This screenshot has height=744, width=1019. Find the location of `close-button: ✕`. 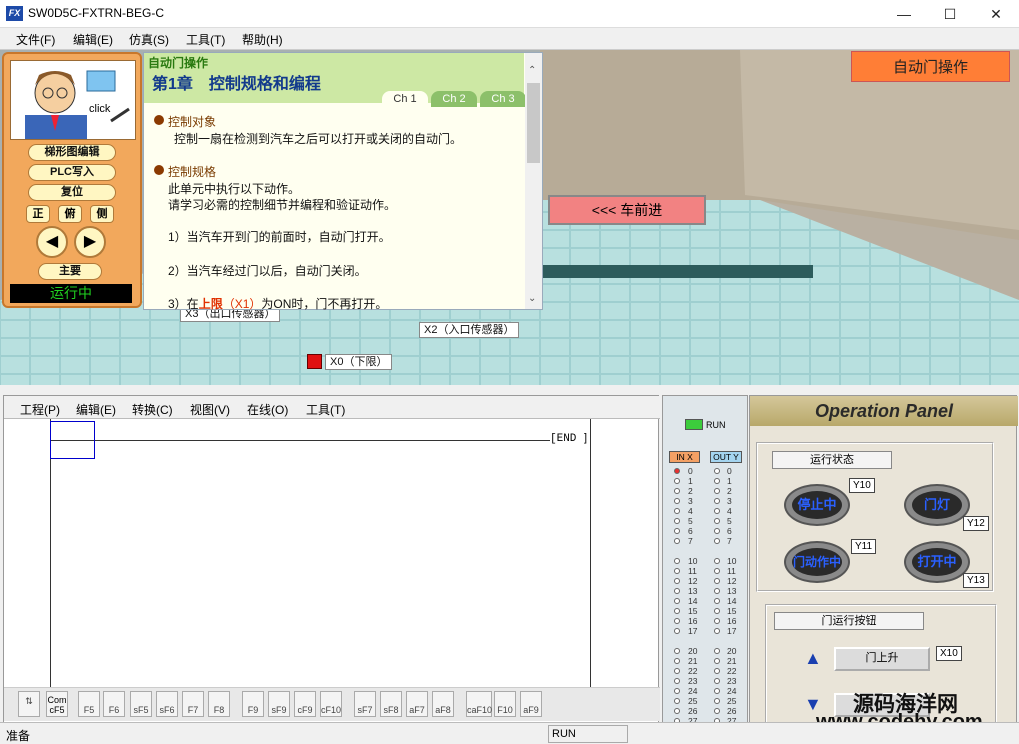

close-button: ✕ is located at coordinates (996, 14).